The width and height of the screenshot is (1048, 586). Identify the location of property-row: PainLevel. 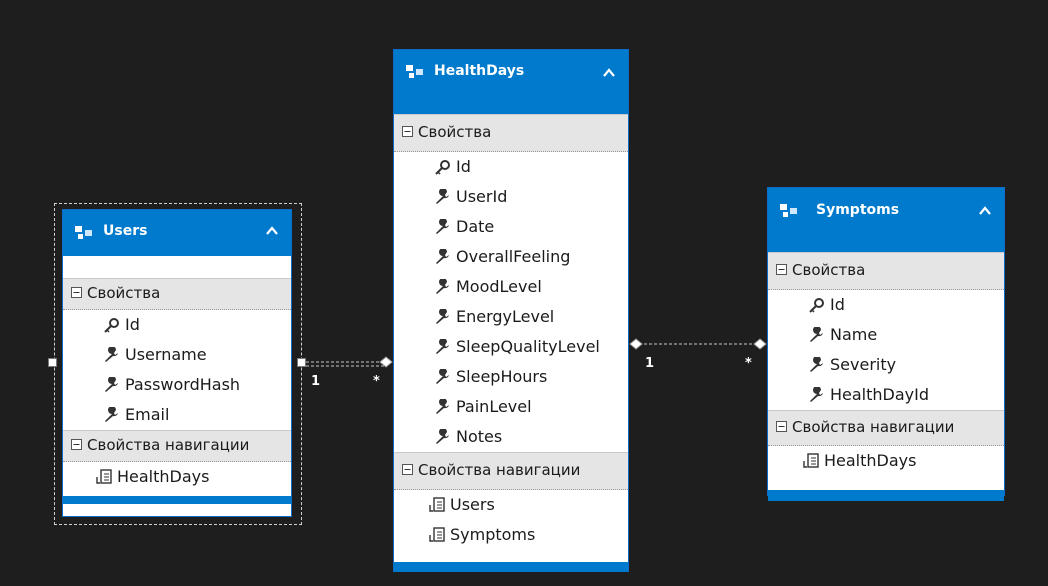
(511, 407).